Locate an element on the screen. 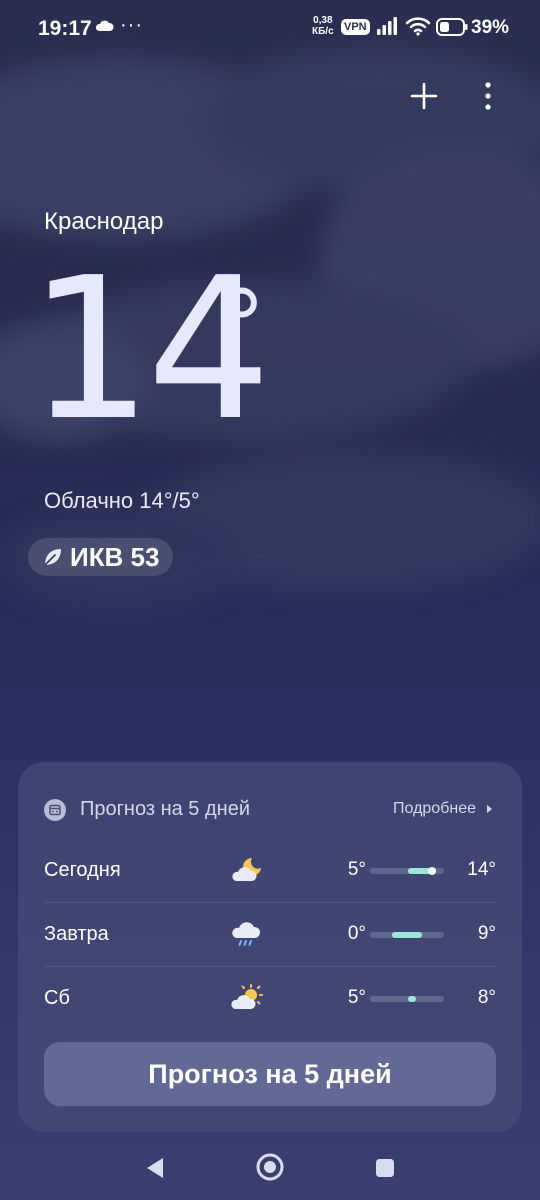 This screenshot has height=1200, width=540. forecast-high: 14° is located at coordinates (481, 869).